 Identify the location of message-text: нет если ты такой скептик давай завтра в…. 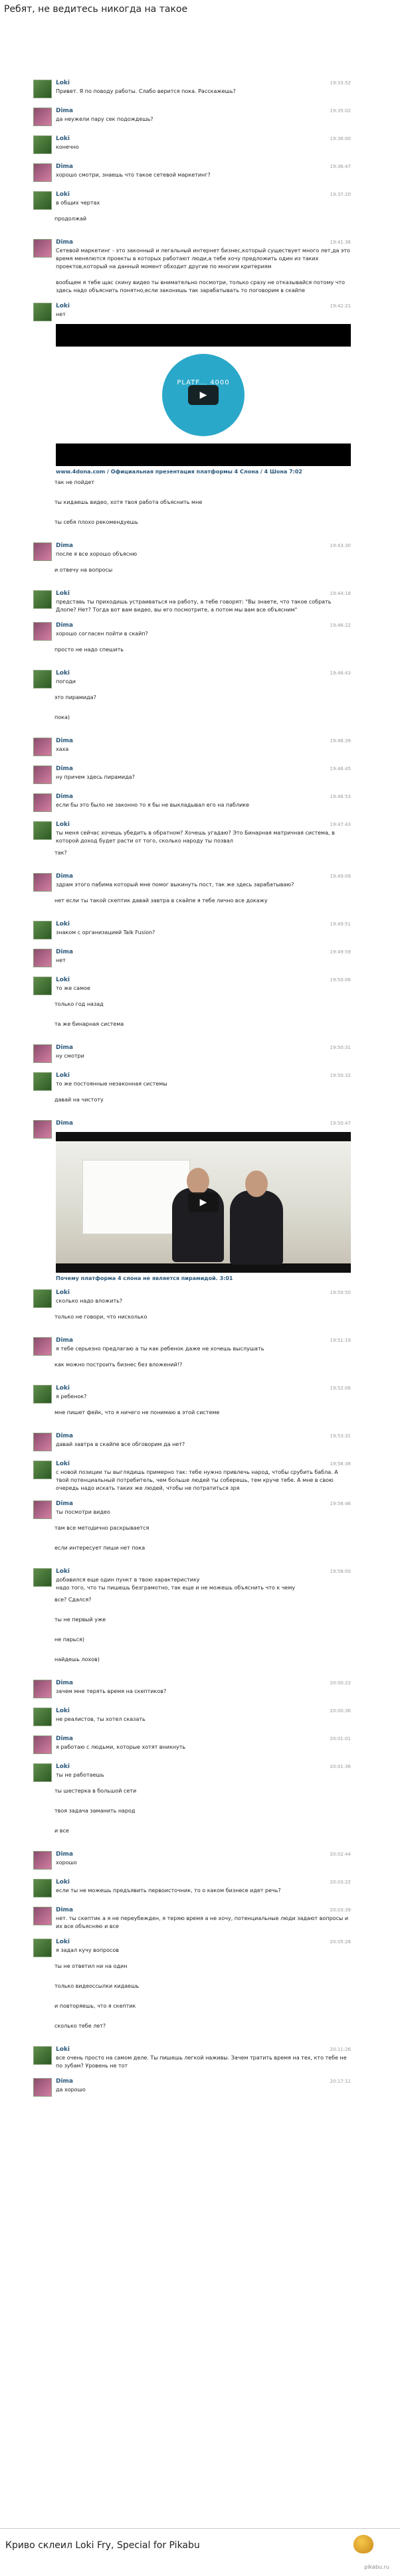
(161, 901).